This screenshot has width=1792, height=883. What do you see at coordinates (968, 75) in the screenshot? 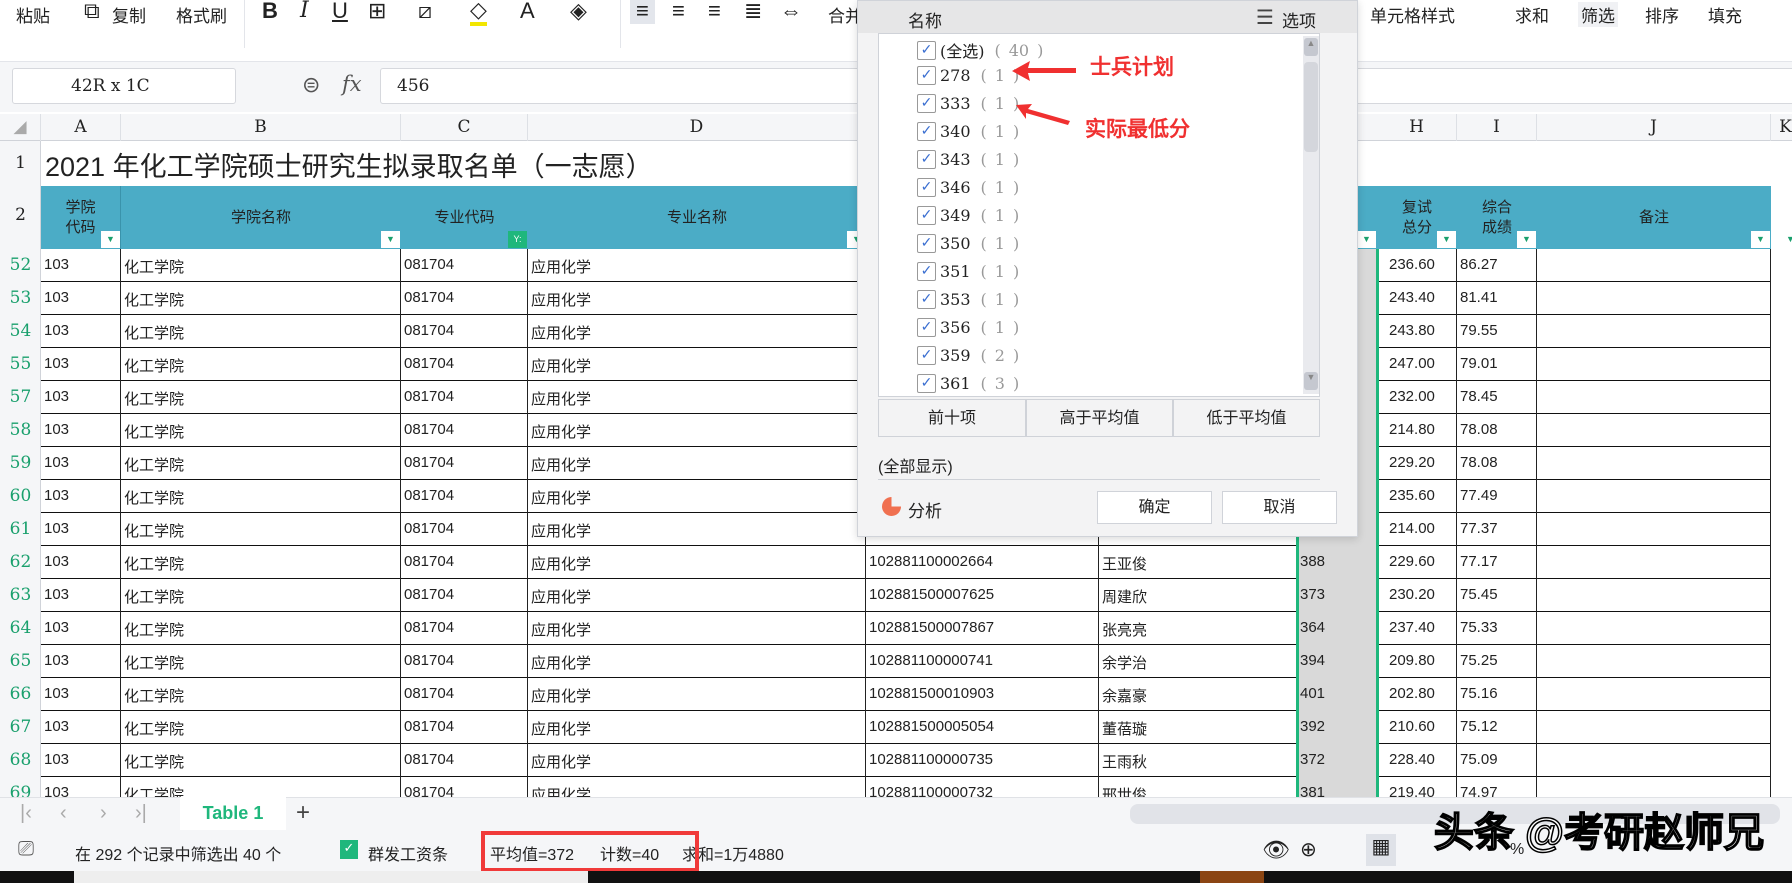
I see `filter-list-item: ✓ 278(1)` at bounding box center [968, 75].